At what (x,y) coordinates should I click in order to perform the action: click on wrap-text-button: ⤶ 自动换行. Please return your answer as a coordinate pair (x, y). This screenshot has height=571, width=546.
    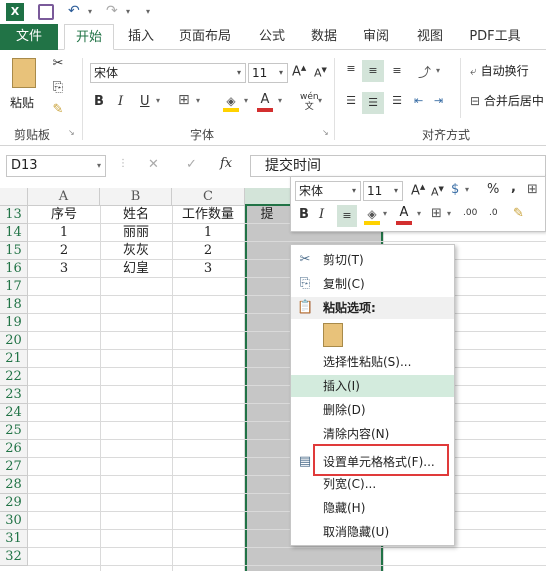
    Looking at the image, I should click on (508, 72).